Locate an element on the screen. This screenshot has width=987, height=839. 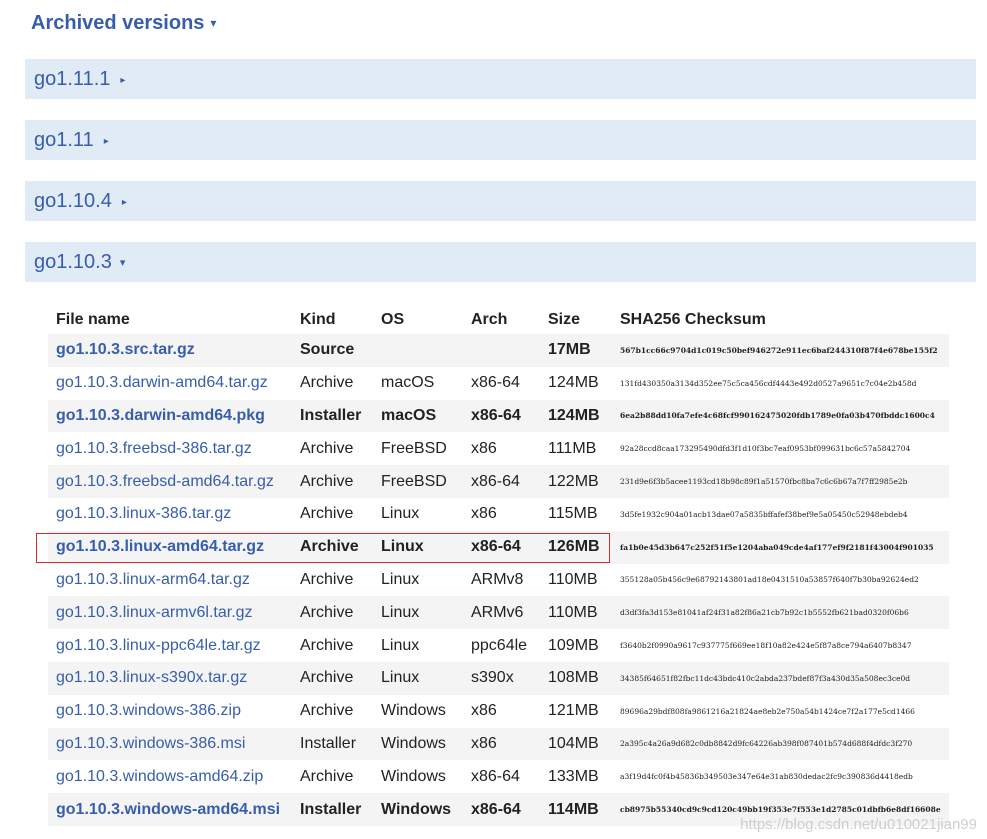
size-cell: 104MB is located at coordinates (576, 744).